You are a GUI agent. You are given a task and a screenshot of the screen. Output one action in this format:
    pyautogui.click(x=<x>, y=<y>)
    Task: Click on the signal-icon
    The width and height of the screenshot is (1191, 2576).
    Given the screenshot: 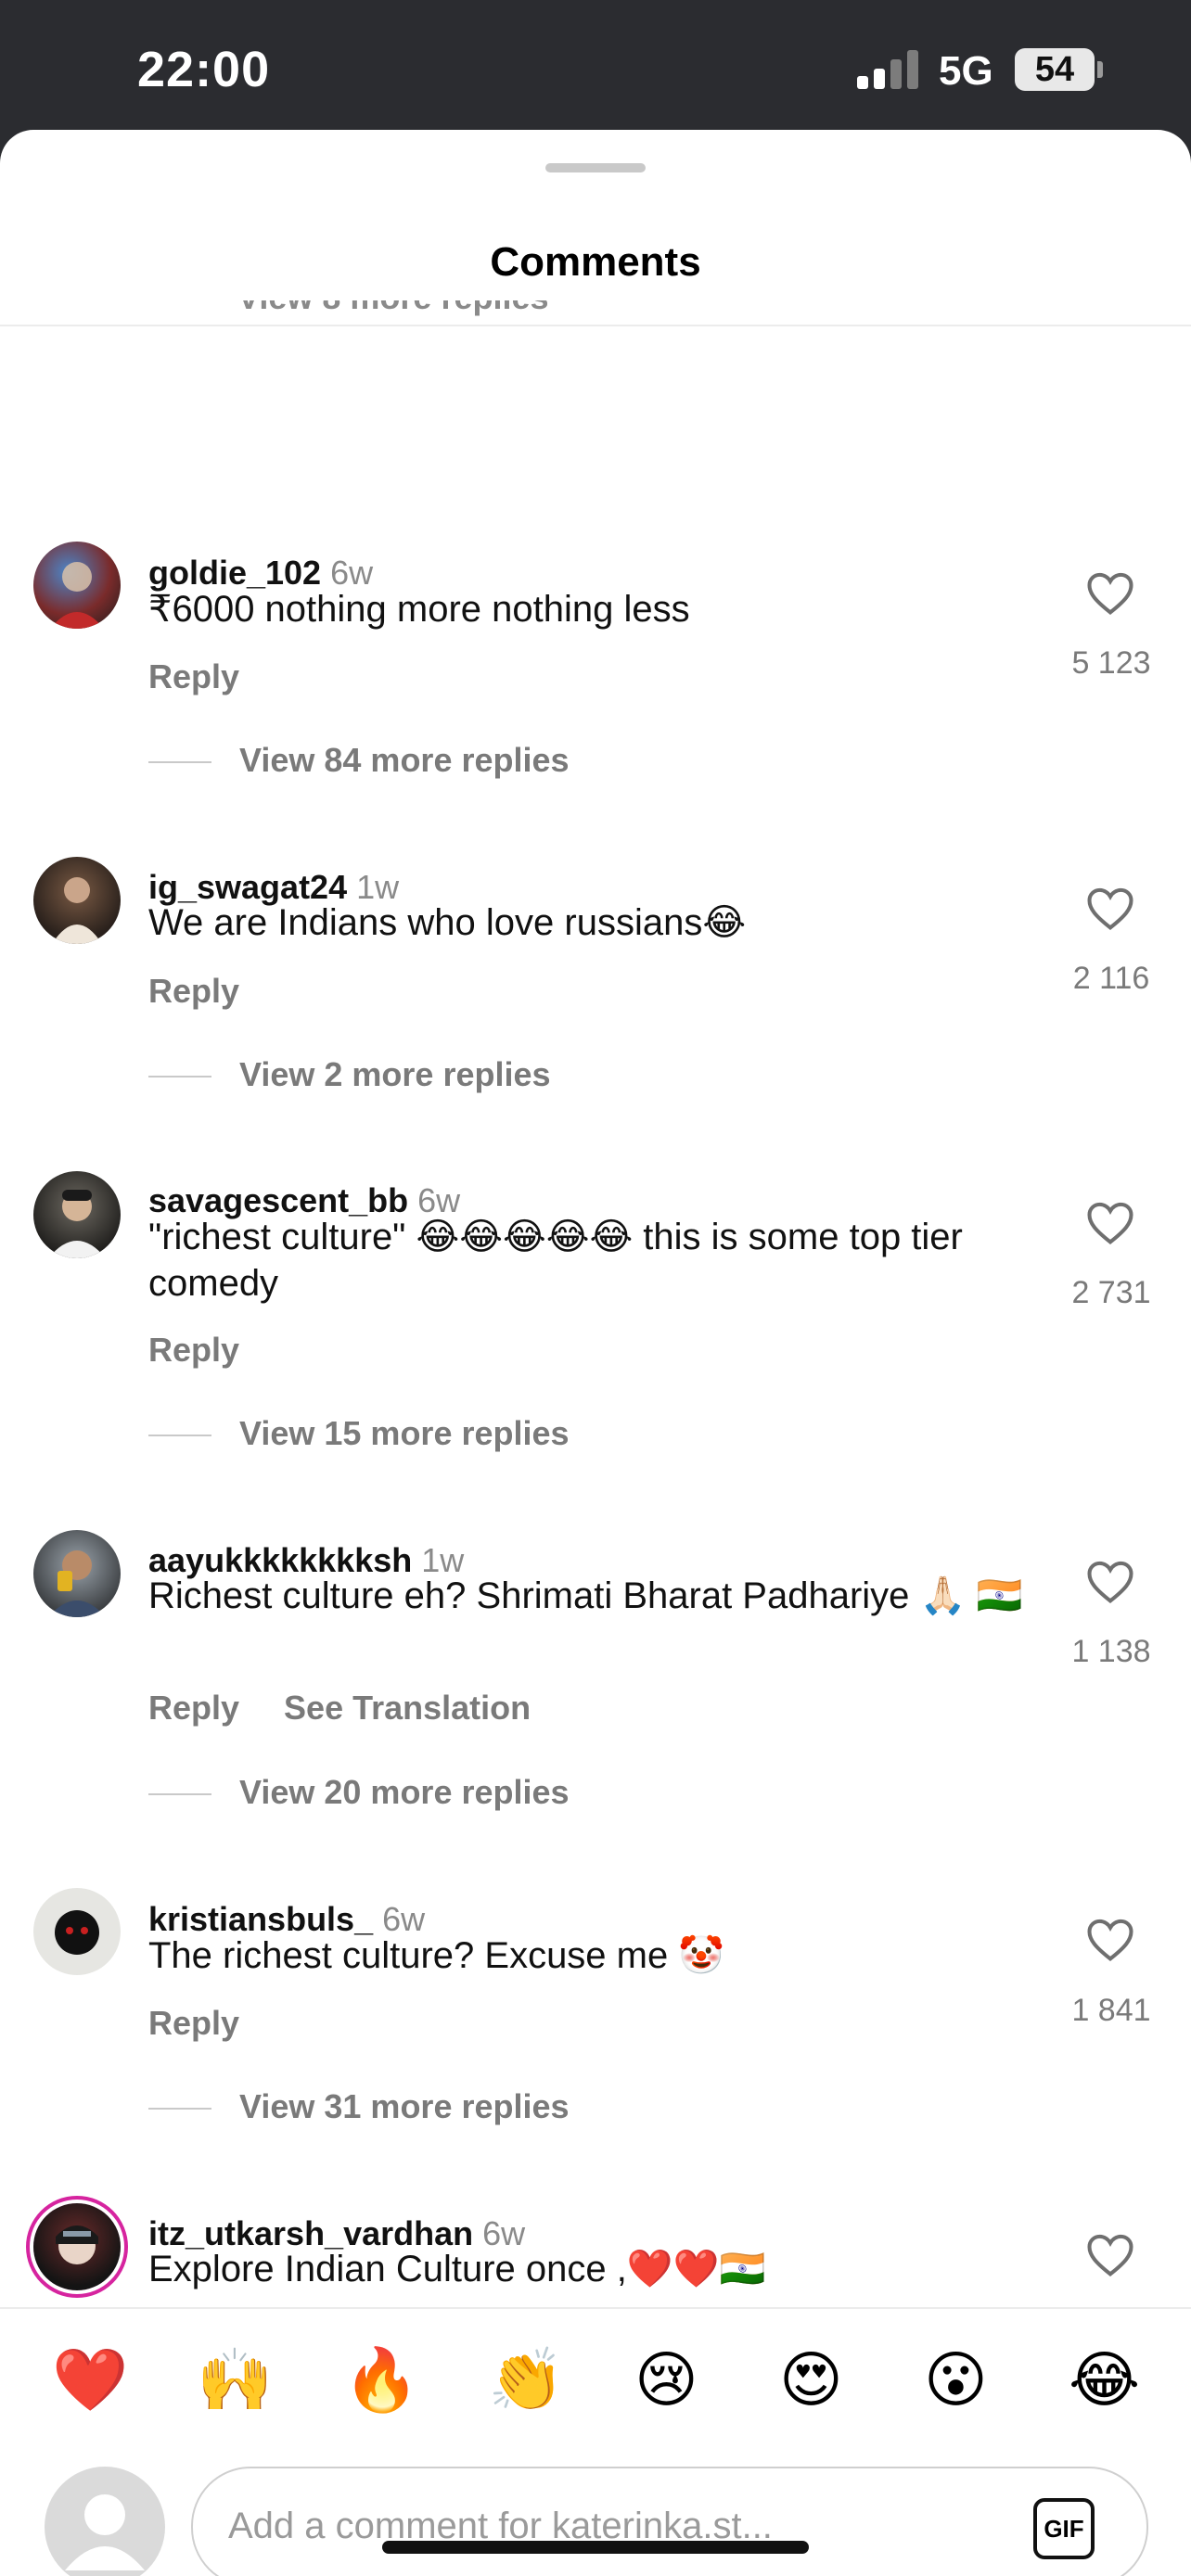 What is the action you would take?
    pyautogui.click(x=889, y=69)
    